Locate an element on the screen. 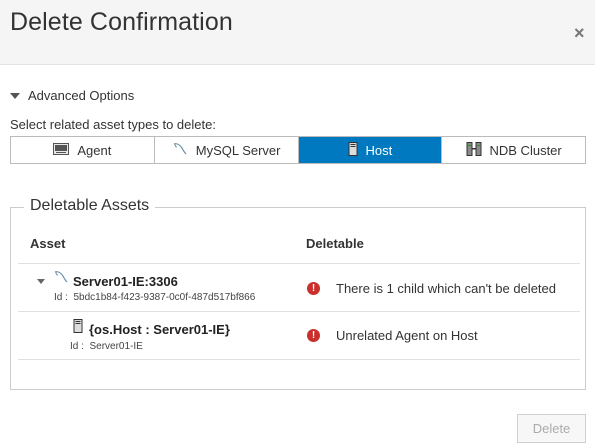  select-asset-types-label: Select related asset types to delete: is located at coordinates (113, 124).